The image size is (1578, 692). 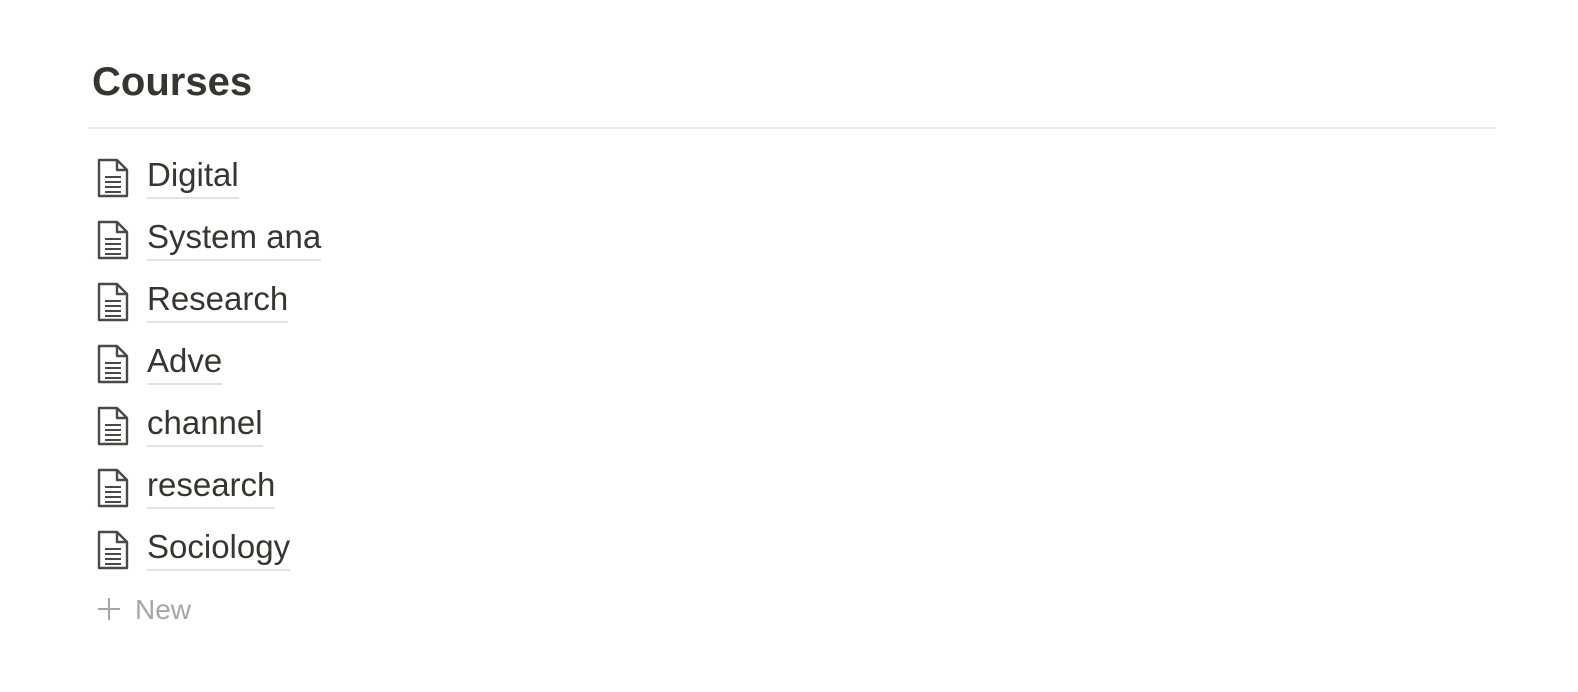 What do you see at coordinates (792, 548) in the screenshot?
I see `list-item-course-7: Sociology` at bounding box center [792, 548].